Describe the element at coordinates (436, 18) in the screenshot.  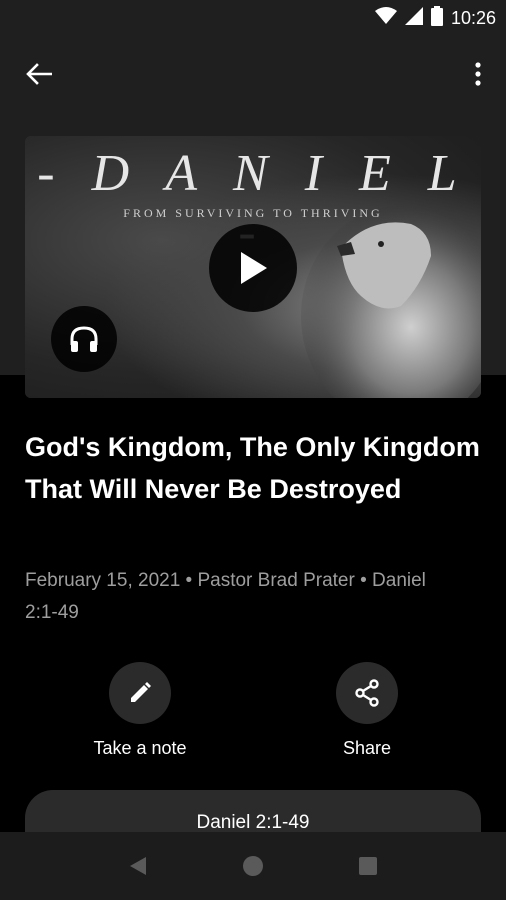
I see `battery-icon` at that location.